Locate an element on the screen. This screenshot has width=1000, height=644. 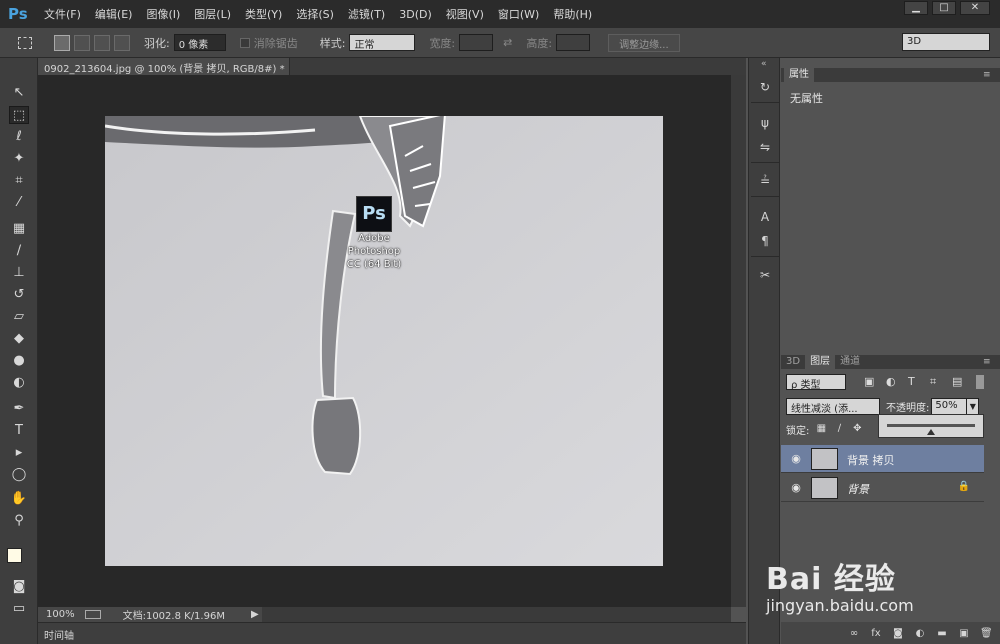
horizontal-scrollbar is located at coordinates (496, 614).